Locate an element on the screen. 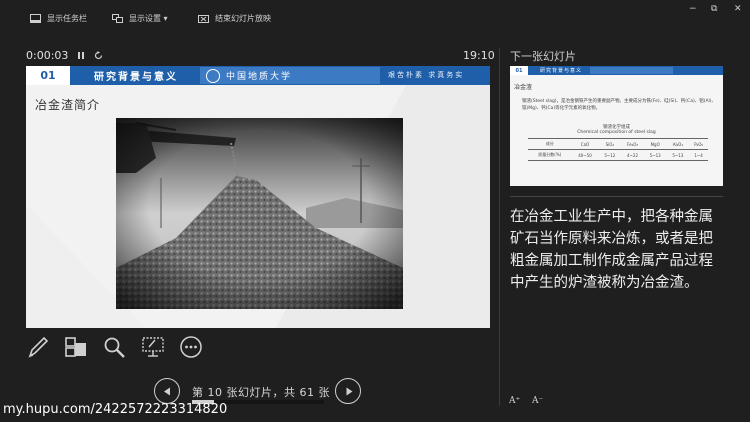  table-header-row: 成分 CaO SiO₂ Fe₂O₃ MgO Al₂O₃ P₂O₅ is located at coordinates (618, 144).